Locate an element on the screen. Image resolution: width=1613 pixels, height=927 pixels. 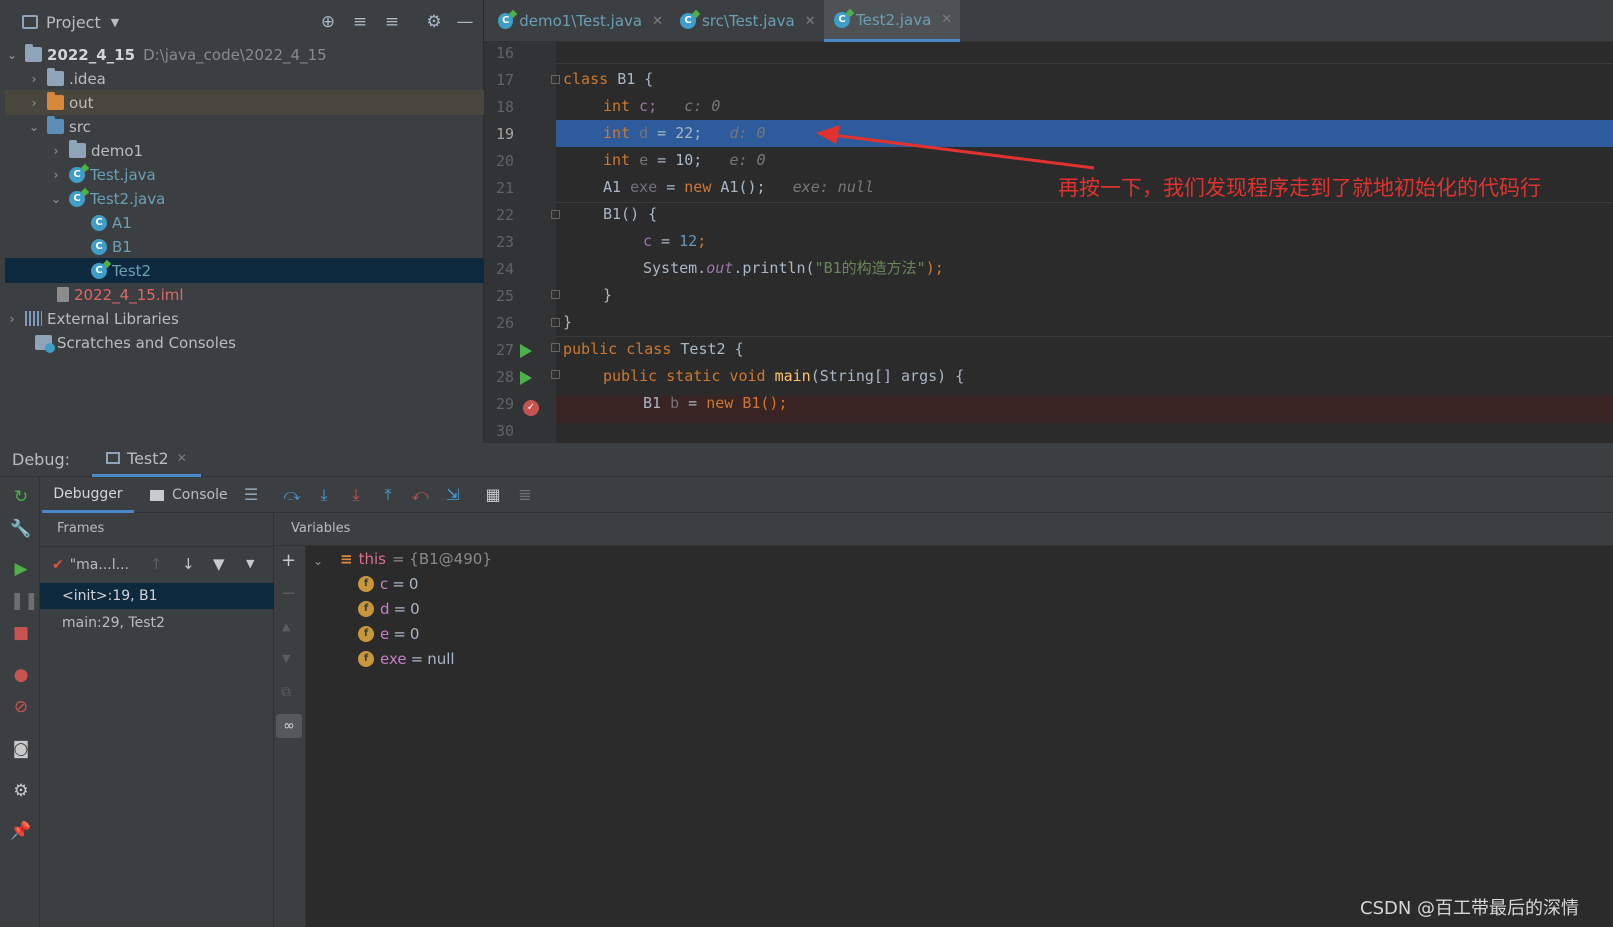
frame-up-icon: ↑ is located at coordinates (156, 564).